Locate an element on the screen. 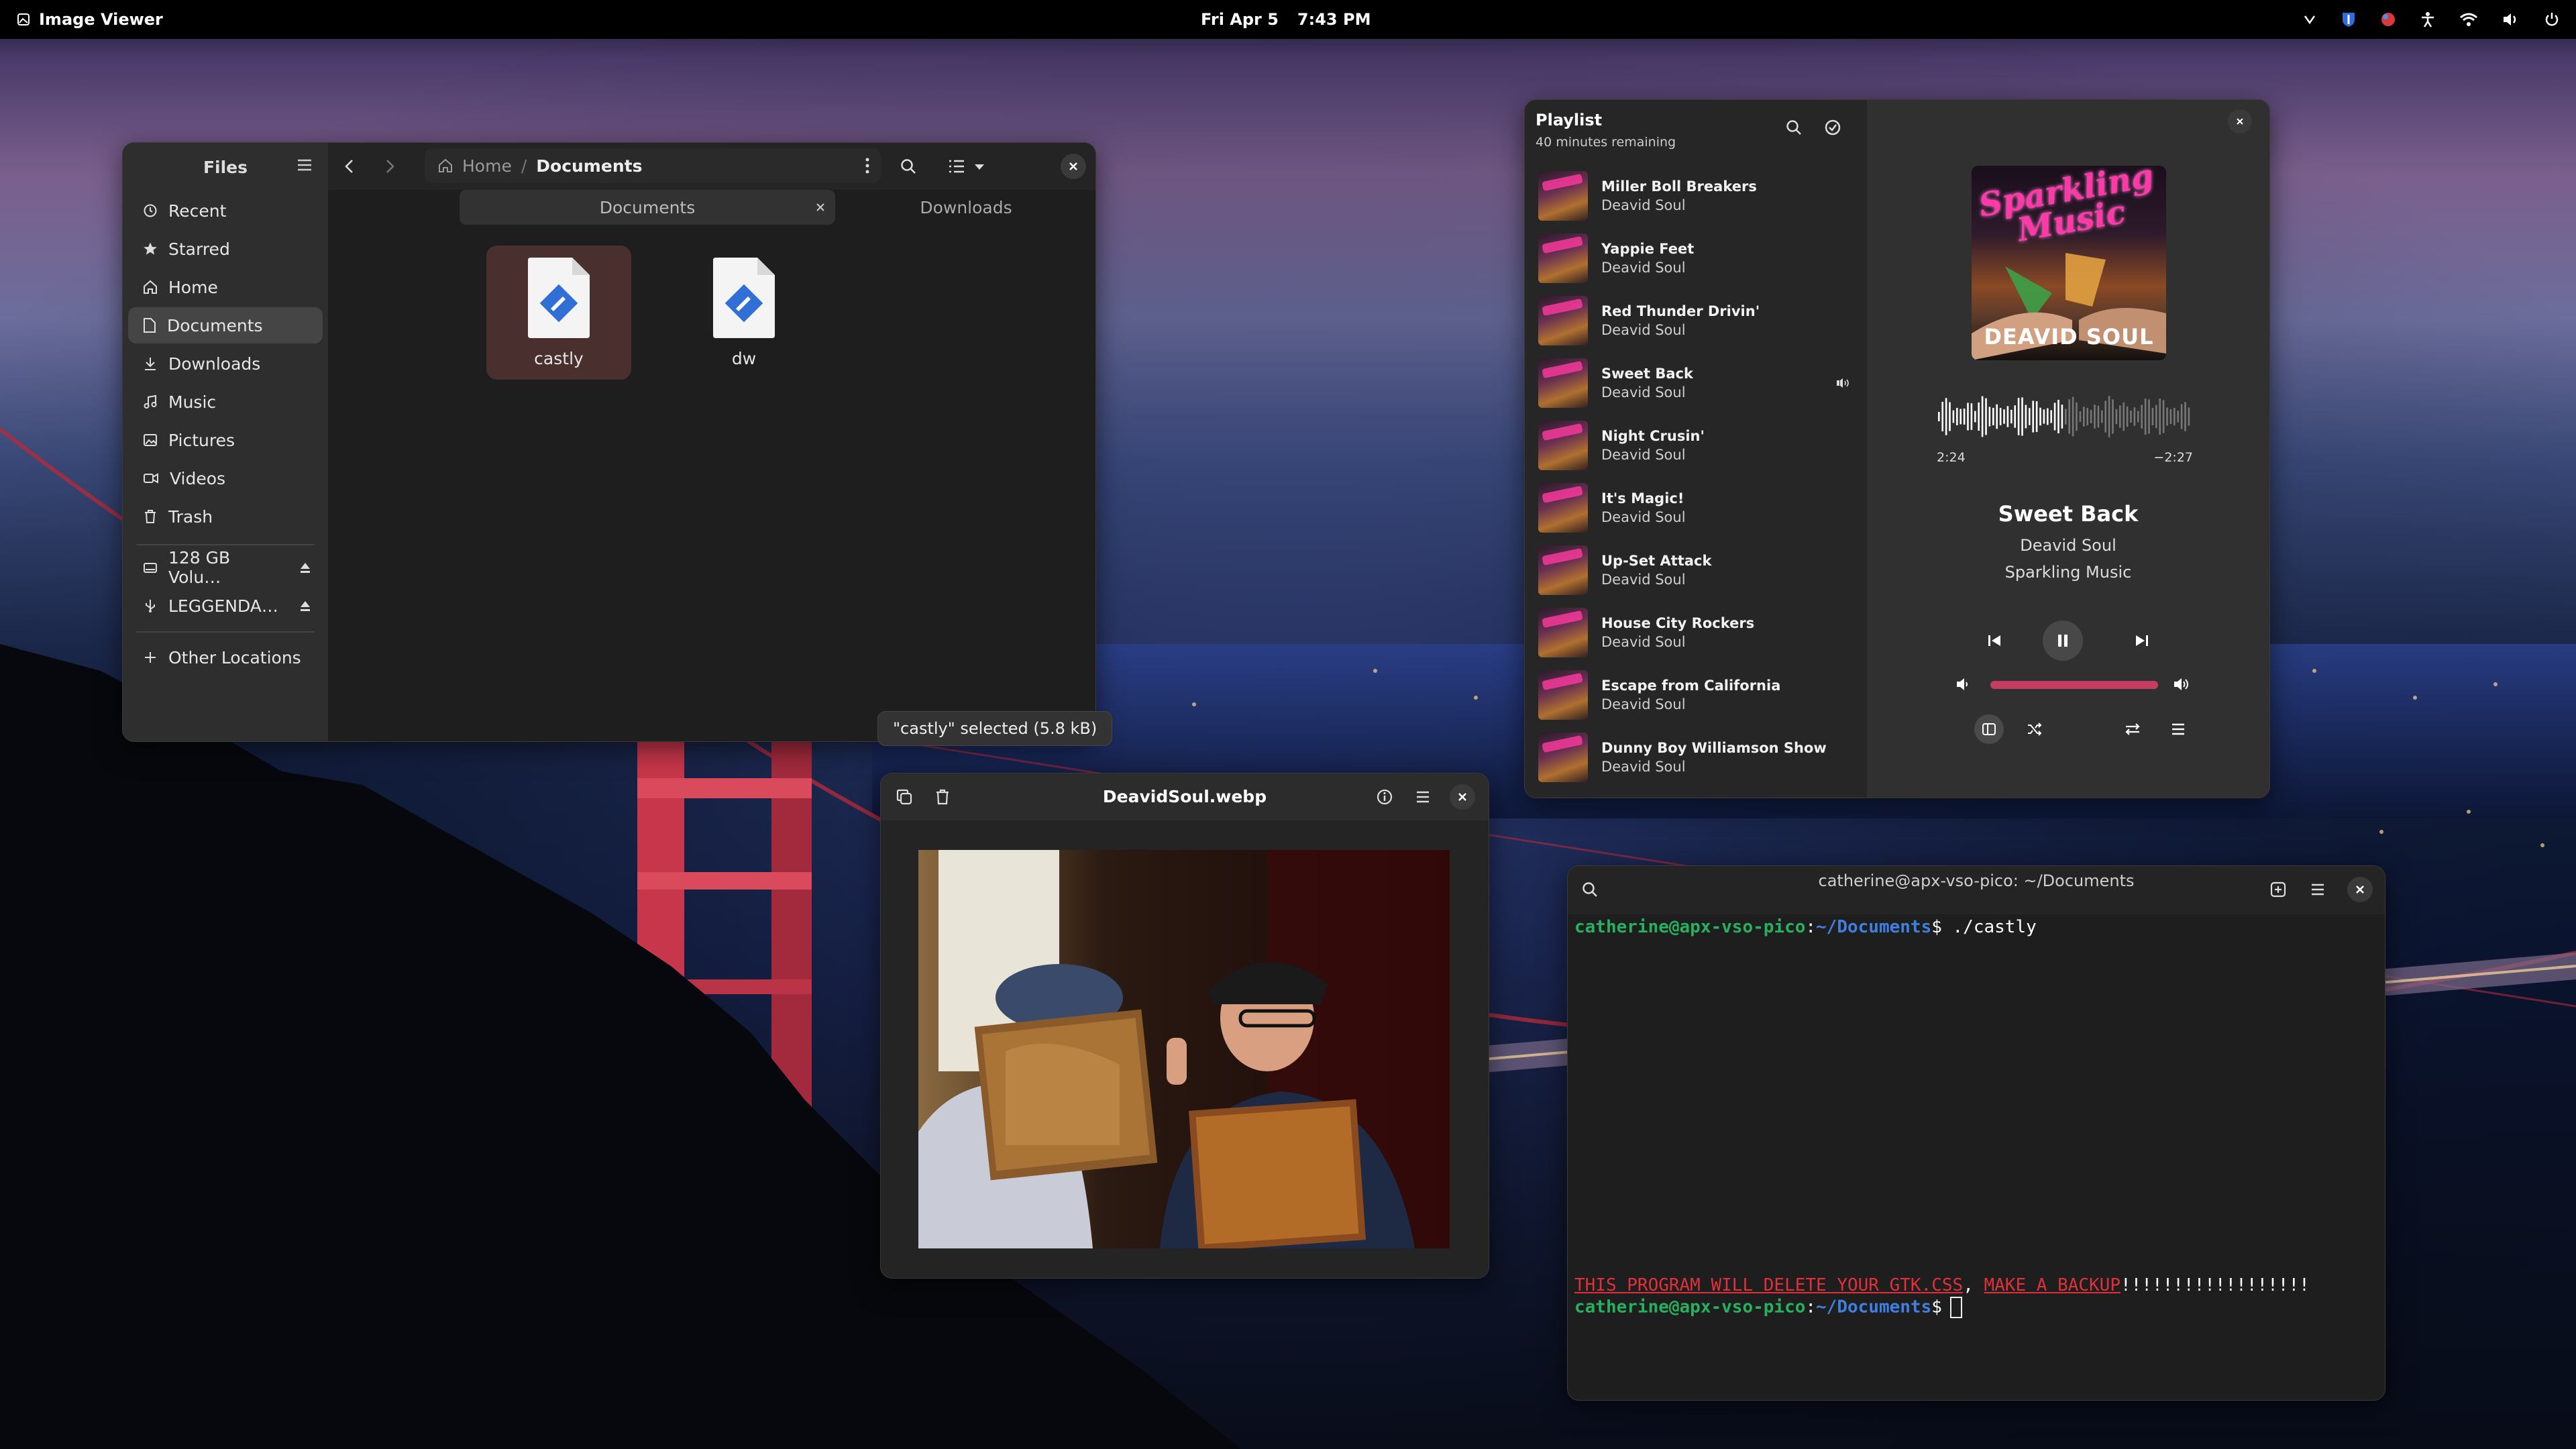 Image resolution: width=2576 pixels, height=1449 pixels. sidebar-item-downloads: Downloads is located at coordinates (225, 363).